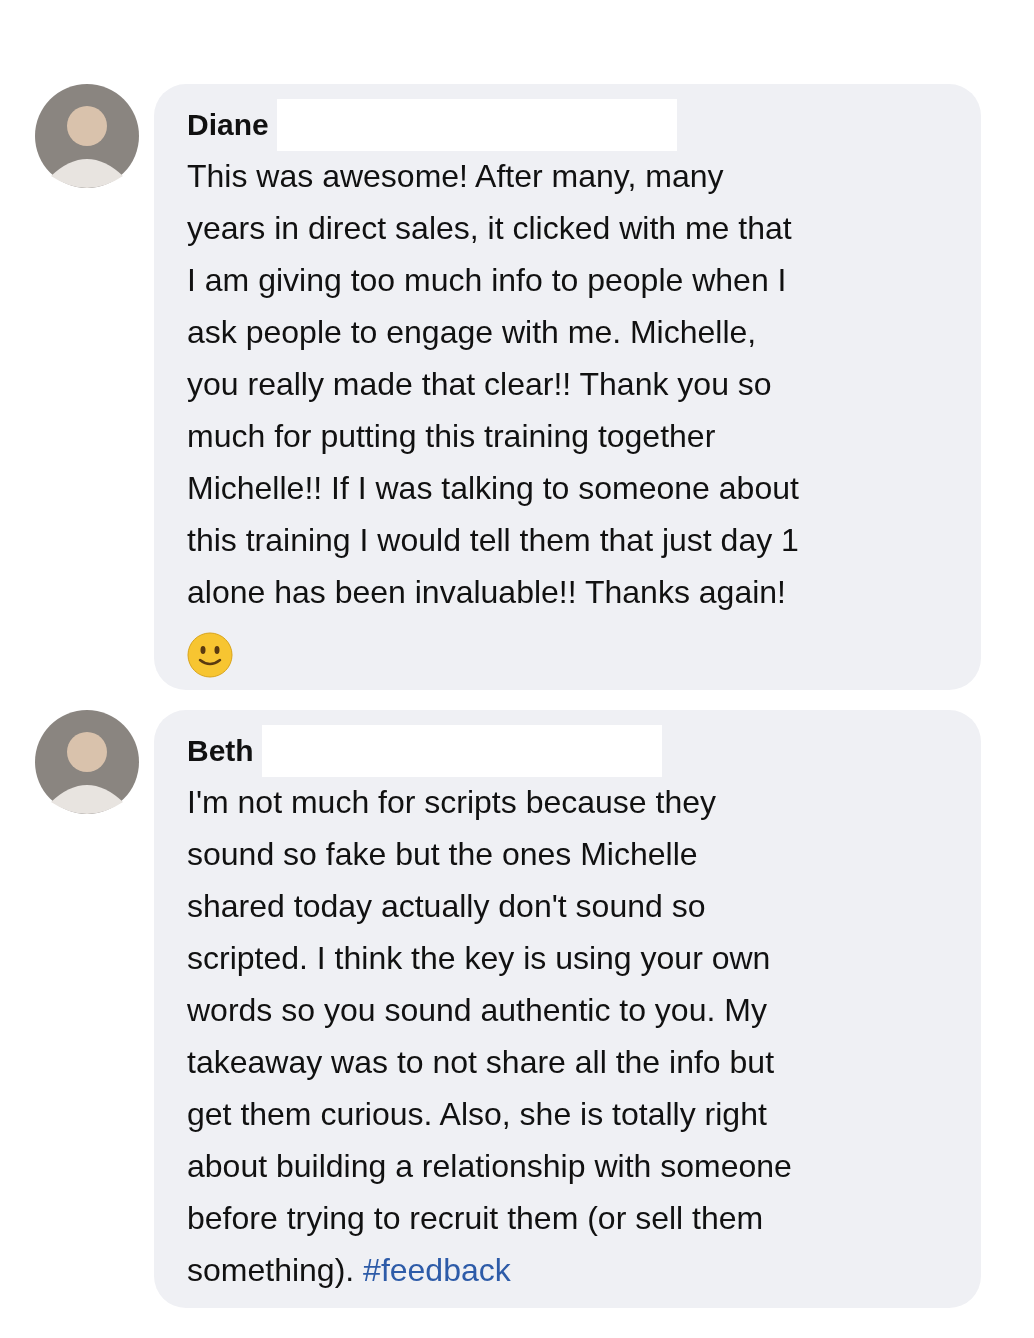 This screenshot has width=1034, height=1338. Describe the element at coordinates (220, 751) in the screenshot. I see `author-name: Beth` at that location.